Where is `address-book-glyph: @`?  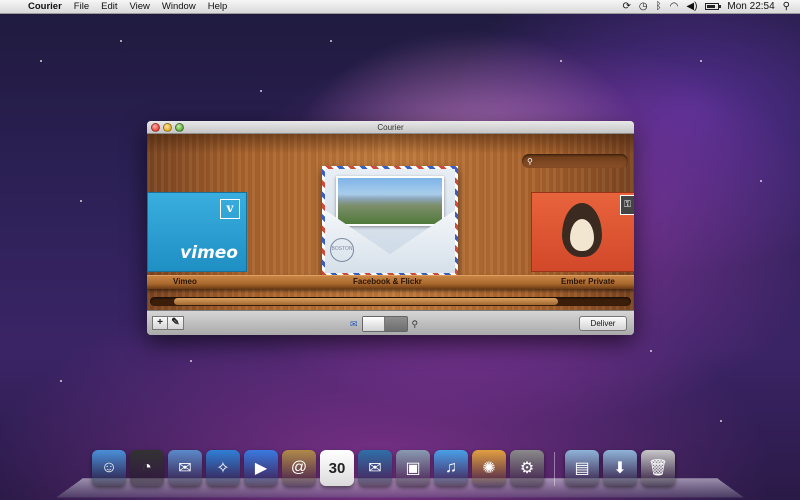 address-book-glyph: @ is located at coordinates (299, 467).